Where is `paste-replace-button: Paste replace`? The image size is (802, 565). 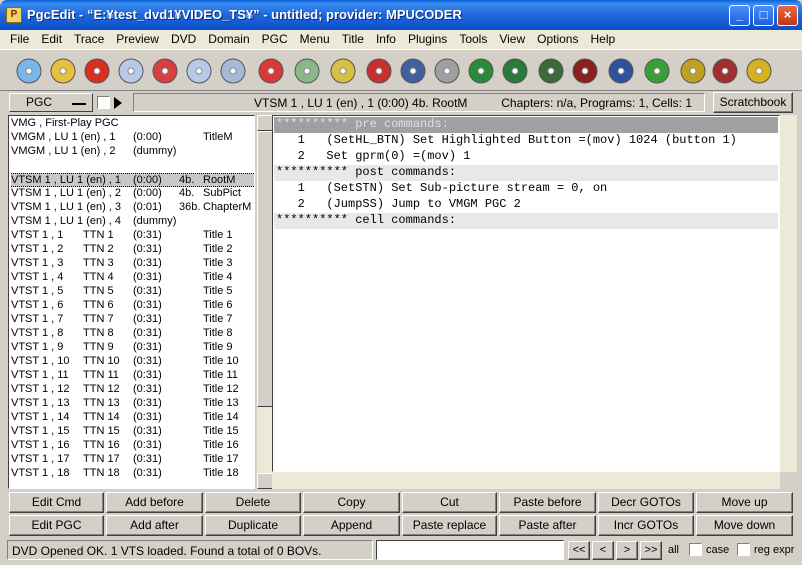
paste-replace-button: Paste replace is located at coordinates (449, 525).